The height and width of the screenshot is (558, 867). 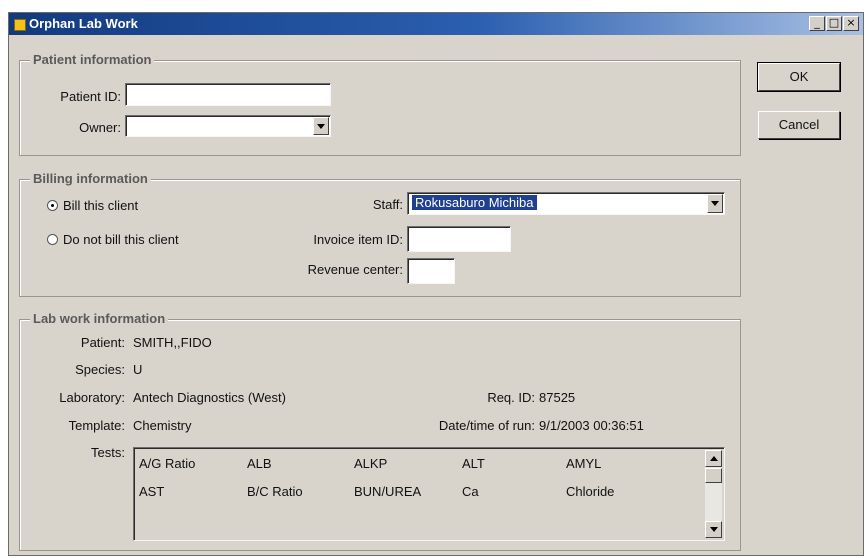 I want to click on scroll-thumb, so click(x=713, y=475).